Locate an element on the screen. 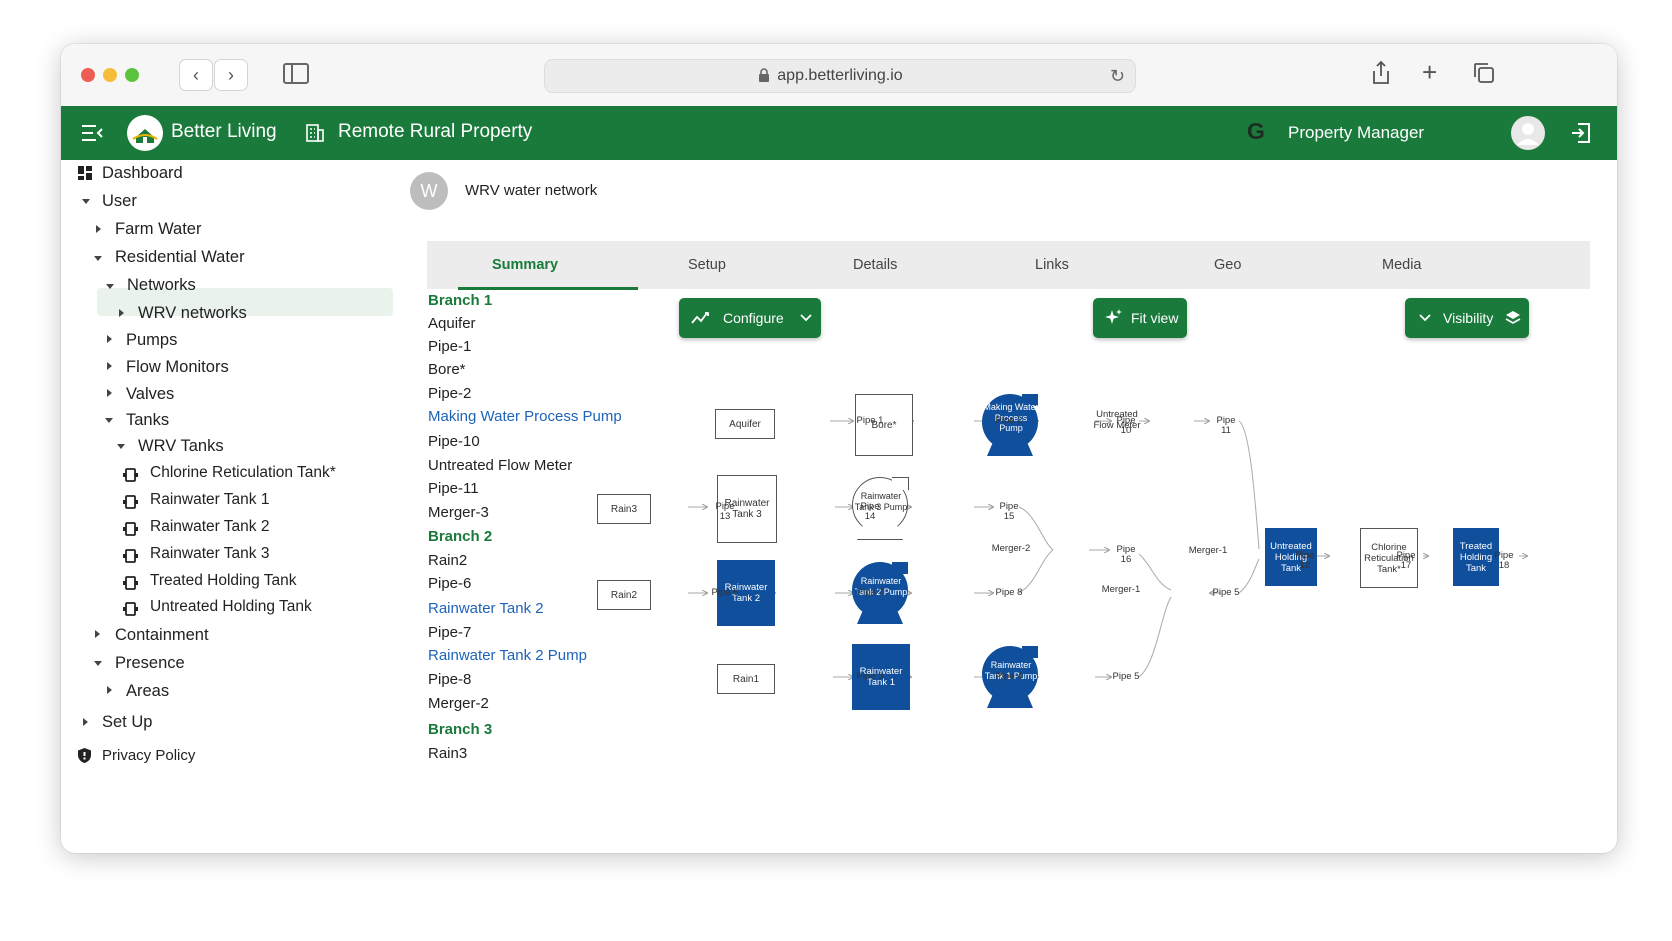 The image size is (1672, 941). pipe-6: Pipe 6 is located at coordinates (725, 593).